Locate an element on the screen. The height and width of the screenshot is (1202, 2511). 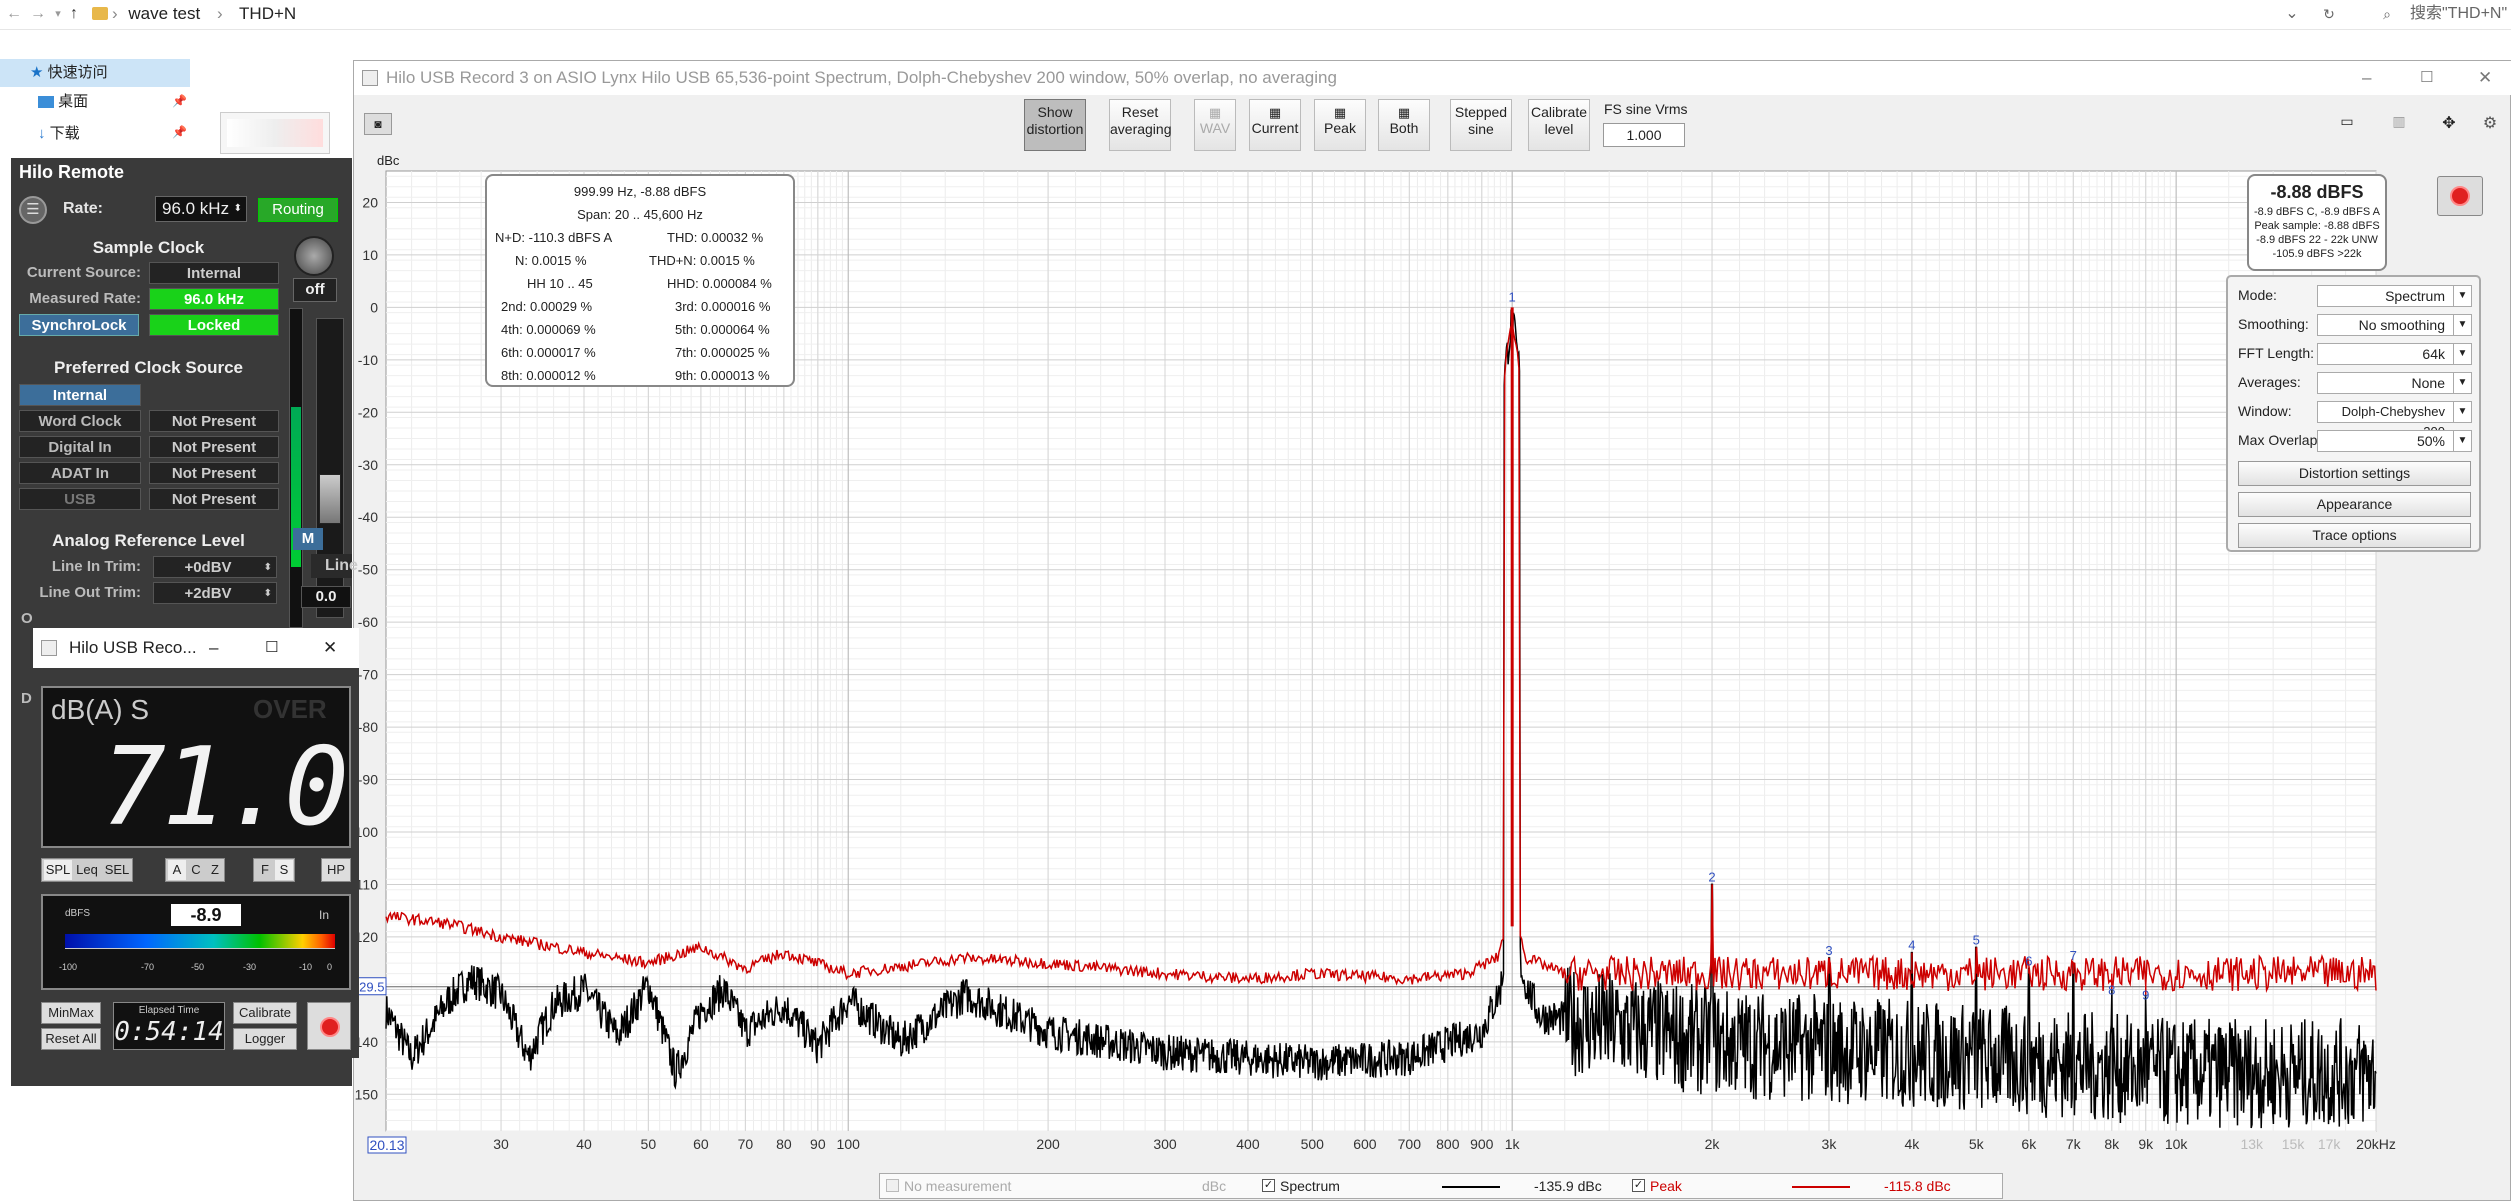
x-tick-label-faint: 15k is located at coordinates (2294, 1144).